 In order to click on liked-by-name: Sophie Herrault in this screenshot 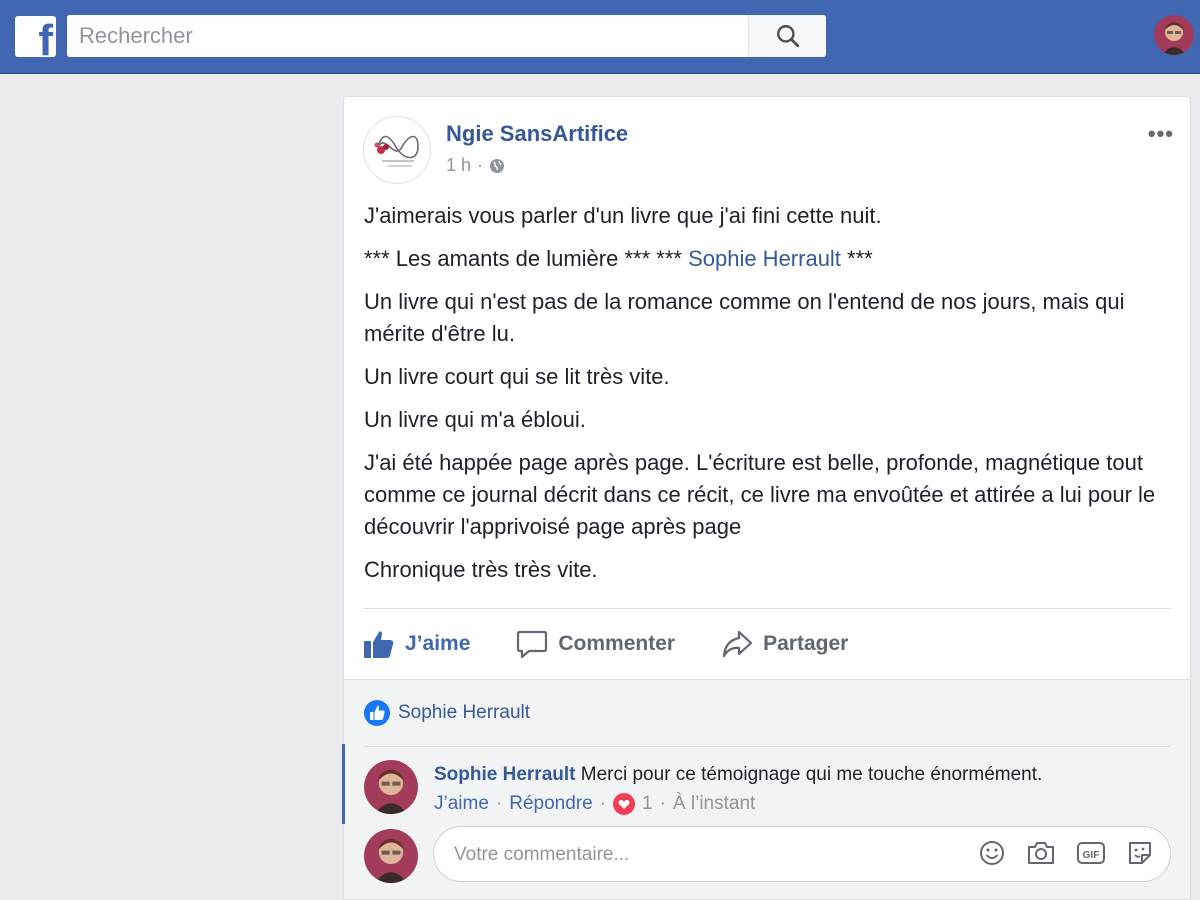, I will do `click(464, 712)`.